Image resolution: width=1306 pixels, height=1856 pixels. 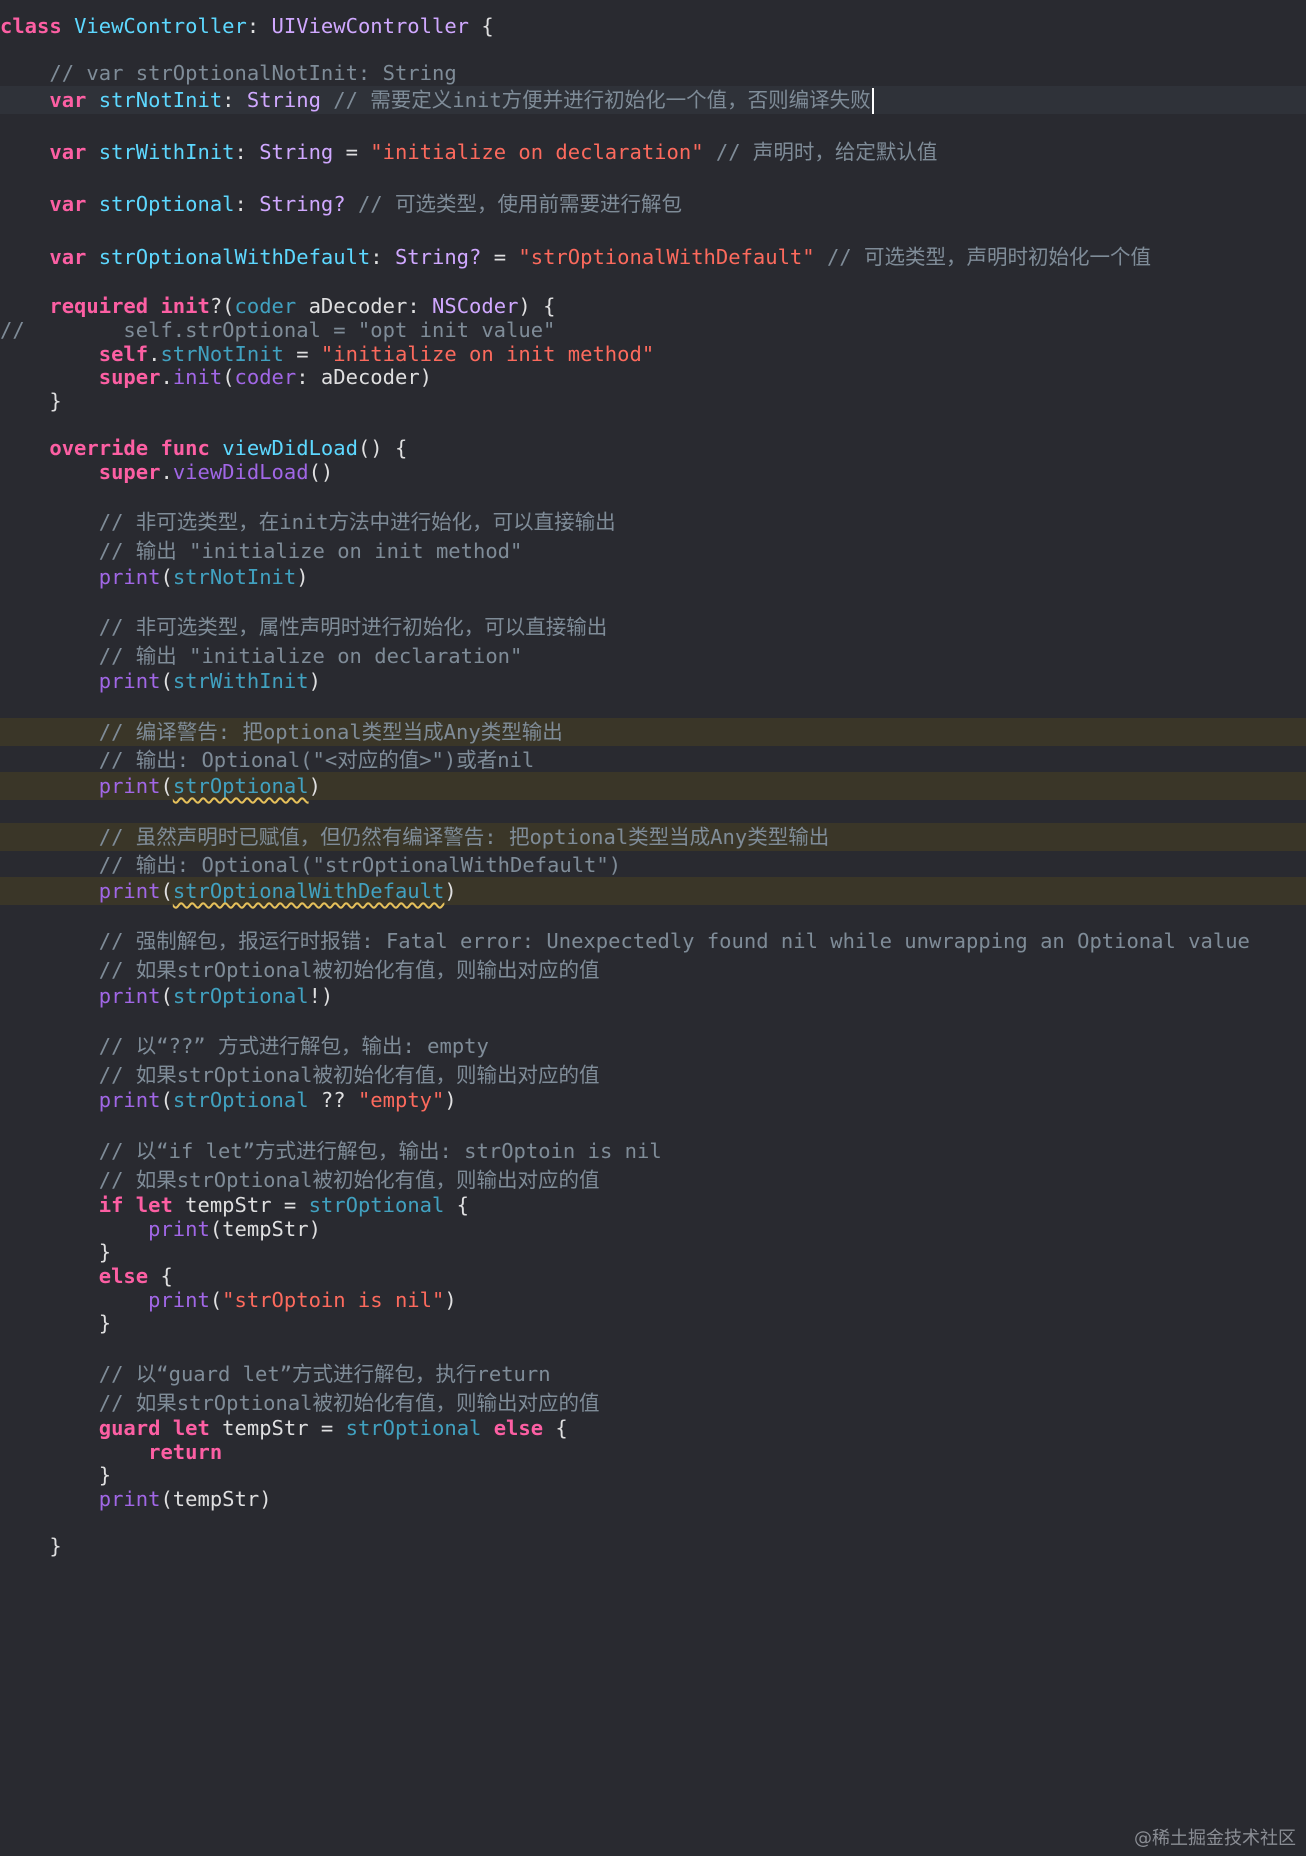 What do you see at coordinates (160, 26) in the screenshot?
I see `code-token: ViewController` at bounding box center [160, 26].